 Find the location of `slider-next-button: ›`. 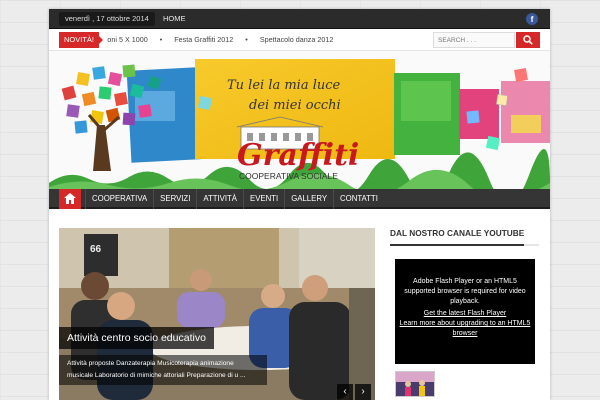

slider-next-button: › is located at coordinates (363, 392).